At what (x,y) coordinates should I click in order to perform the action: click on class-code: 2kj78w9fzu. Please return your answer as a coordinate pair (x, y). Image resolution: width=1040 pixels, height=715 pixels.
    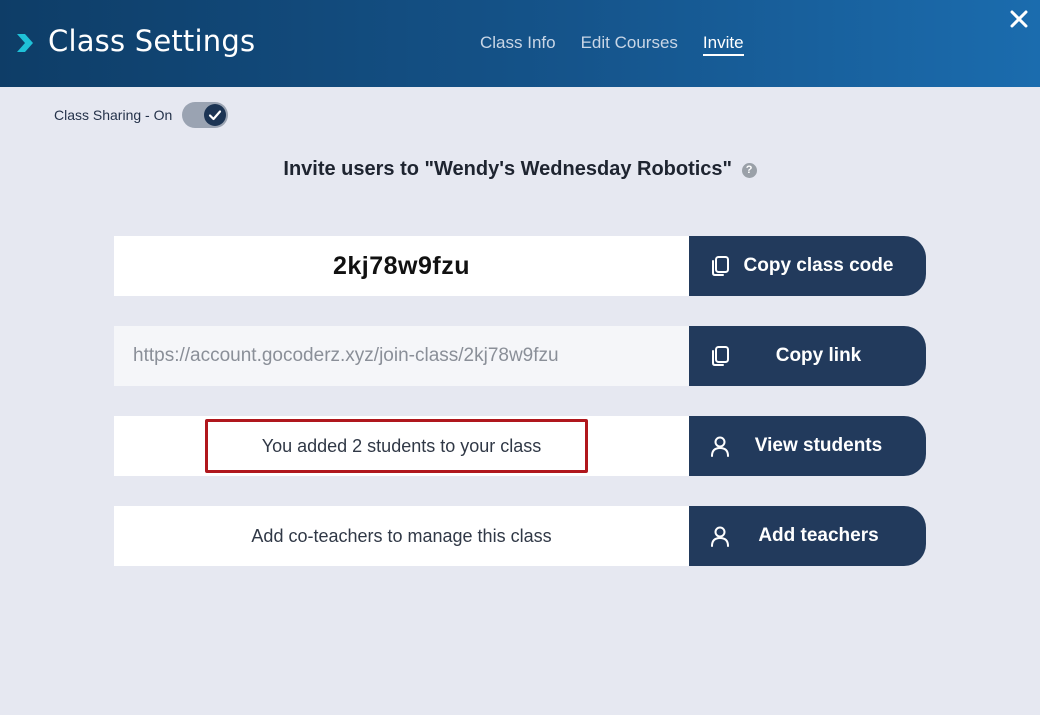
    Looking at the image, I should click on (401, 265).